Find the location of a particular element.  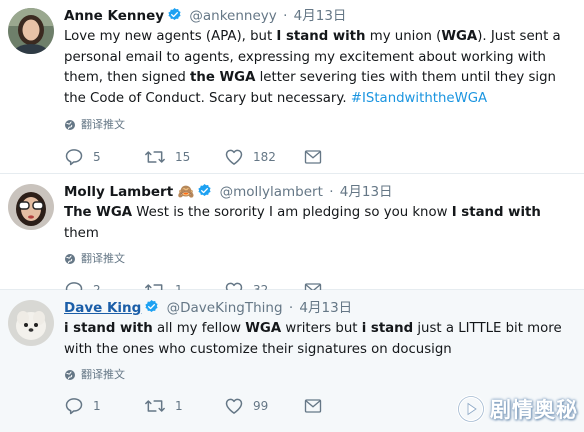

author-handle: @DaveKingThing is located at coordinates (225, 308).